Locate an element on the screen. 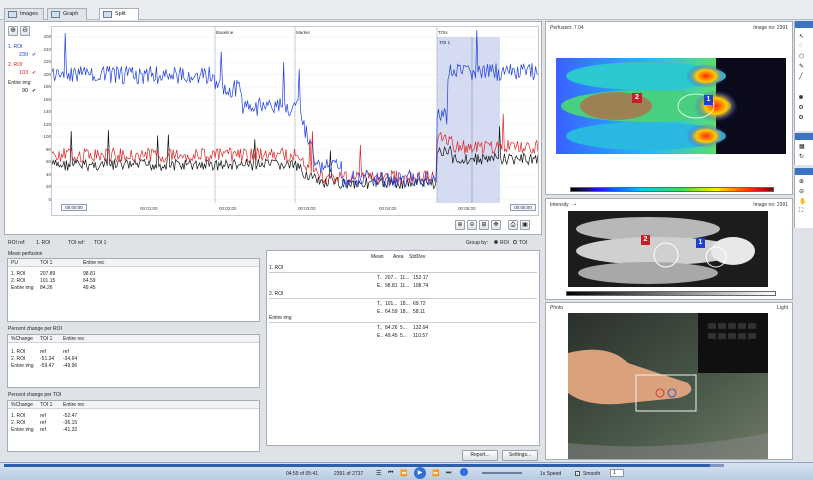  roi-tools-header is located at coordinates (804, 24).